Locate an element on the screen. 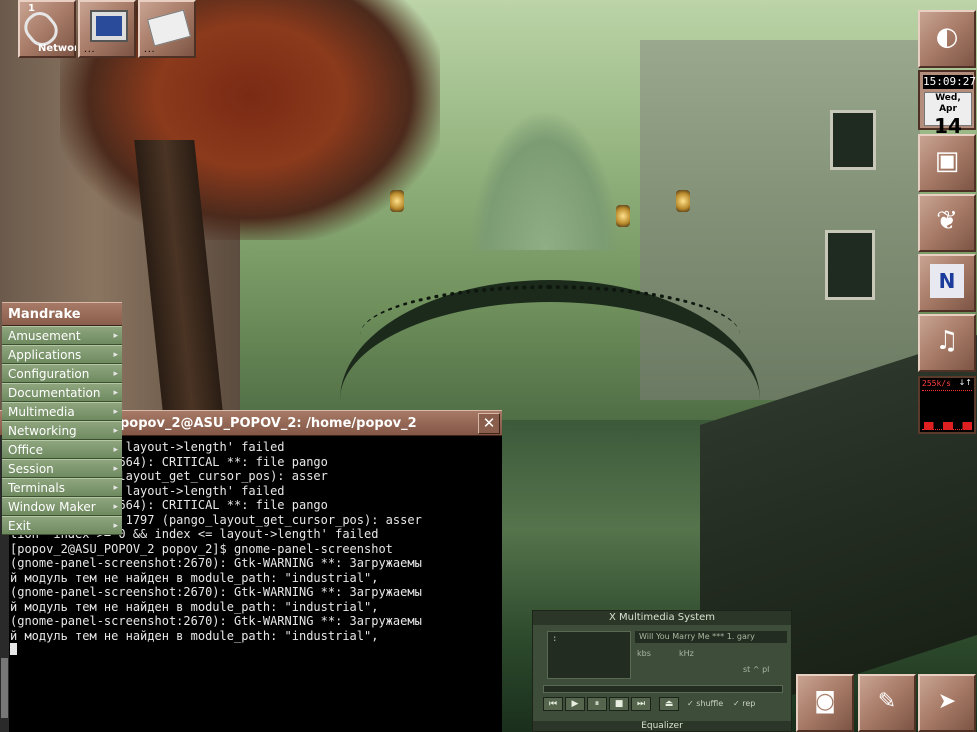 This screenshot has height=732, width=977. play-button: ▶ is located at coordinates (575, 704).